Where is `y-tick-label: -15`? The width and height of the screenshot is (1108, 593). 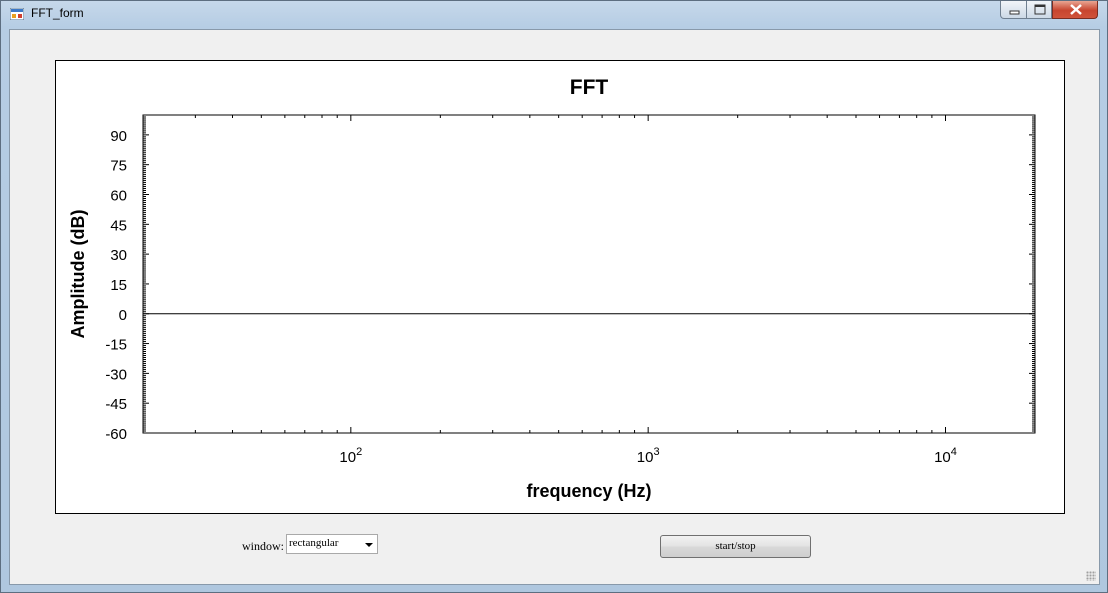
y-tick-label: -15 is located at coordinates (116, 345).